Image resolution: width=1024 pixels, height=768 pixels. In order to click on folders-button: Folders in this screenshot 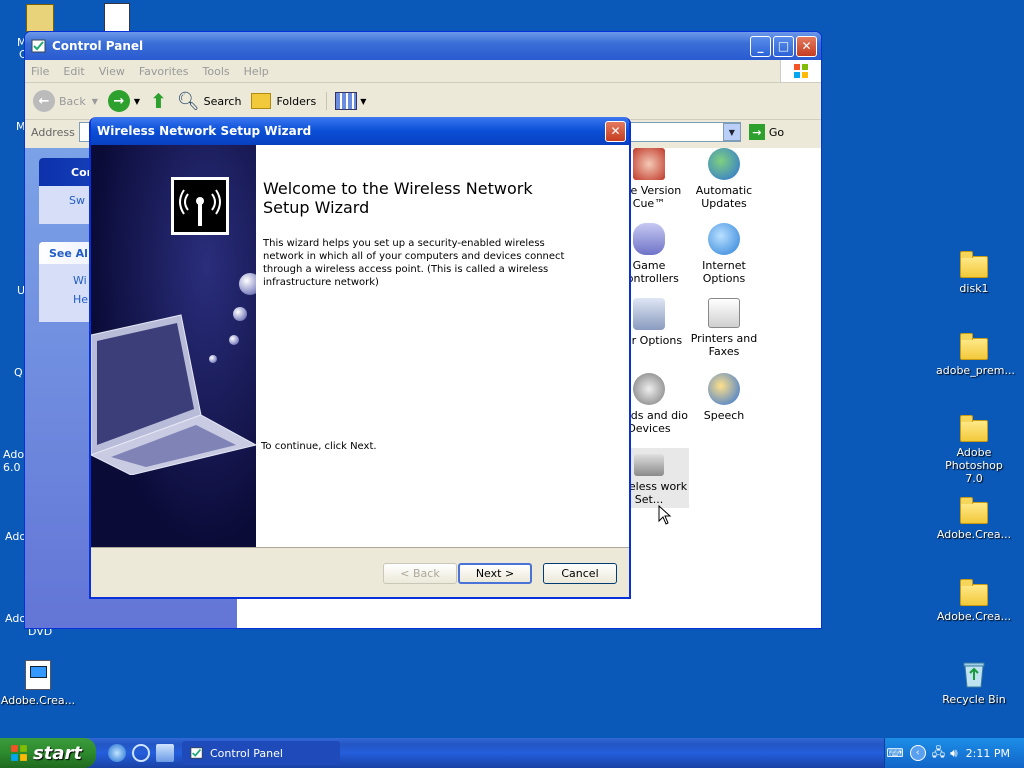, I will do `click(283, 101)`.